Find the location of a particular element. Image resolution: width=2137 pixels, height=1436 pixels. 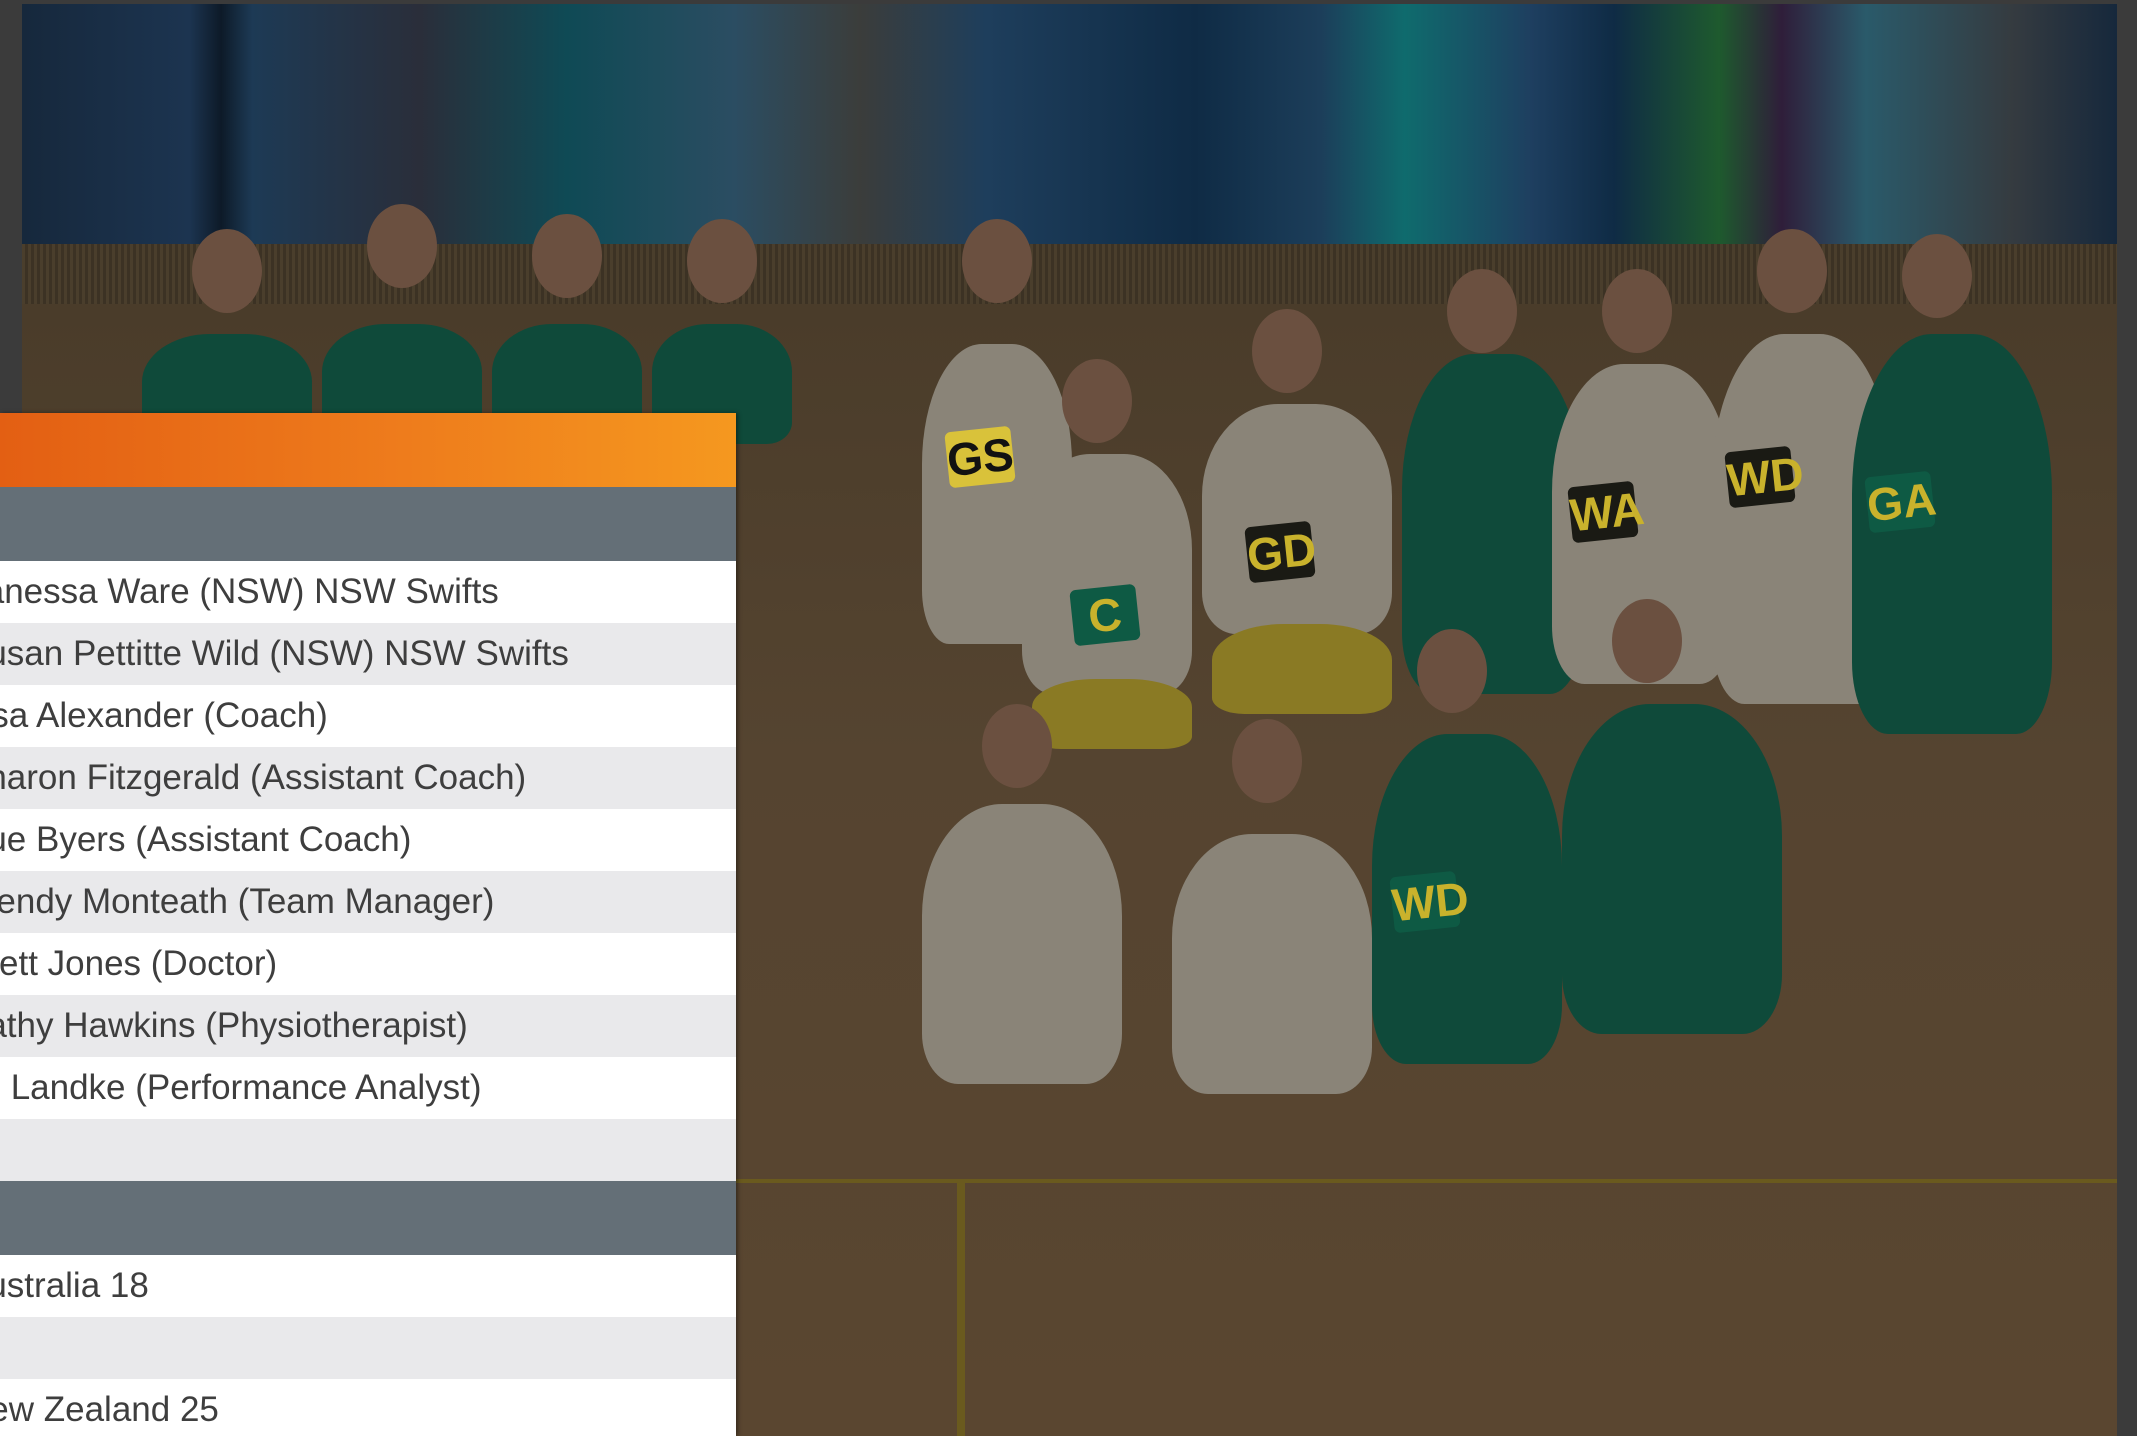

photo-court-line-vertical is located at coordinates (961, 1307).